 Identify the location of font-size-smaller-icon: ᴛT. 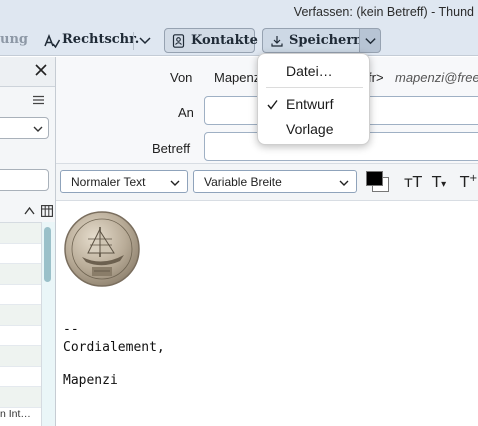
(413, 182).